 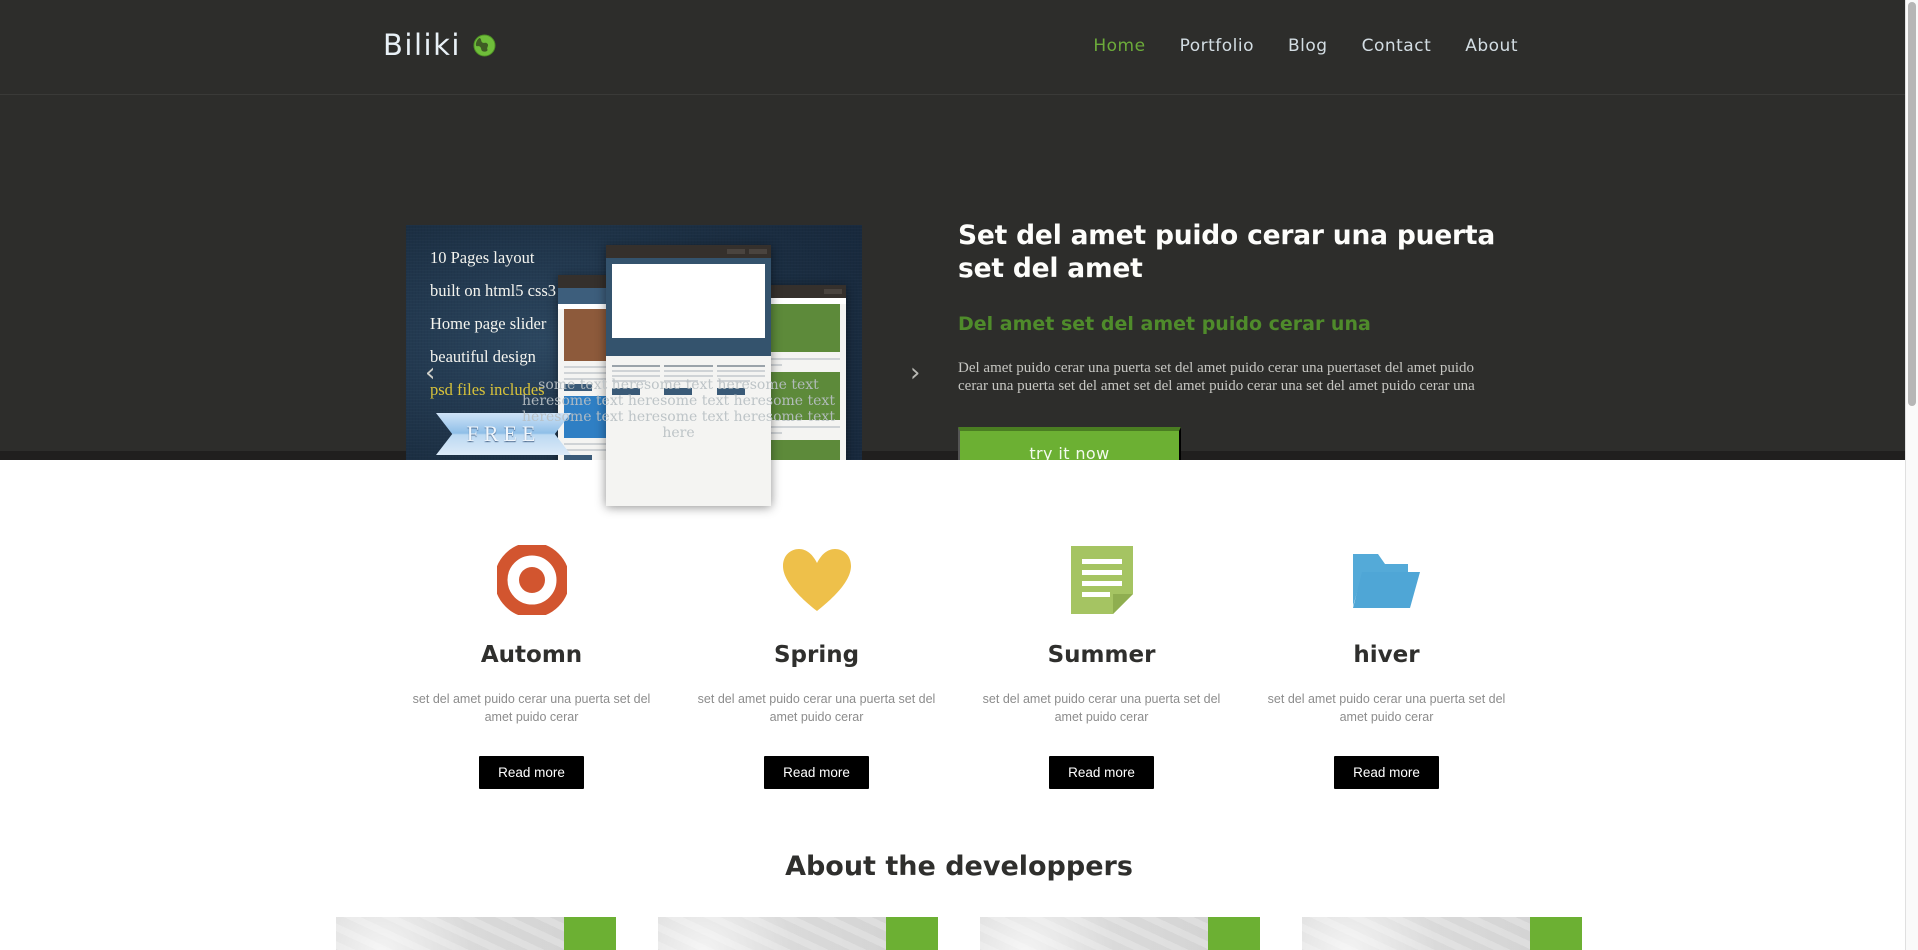 I want to click on slider-prev-arrow-icon: ‹, so click(x=430, y=373).